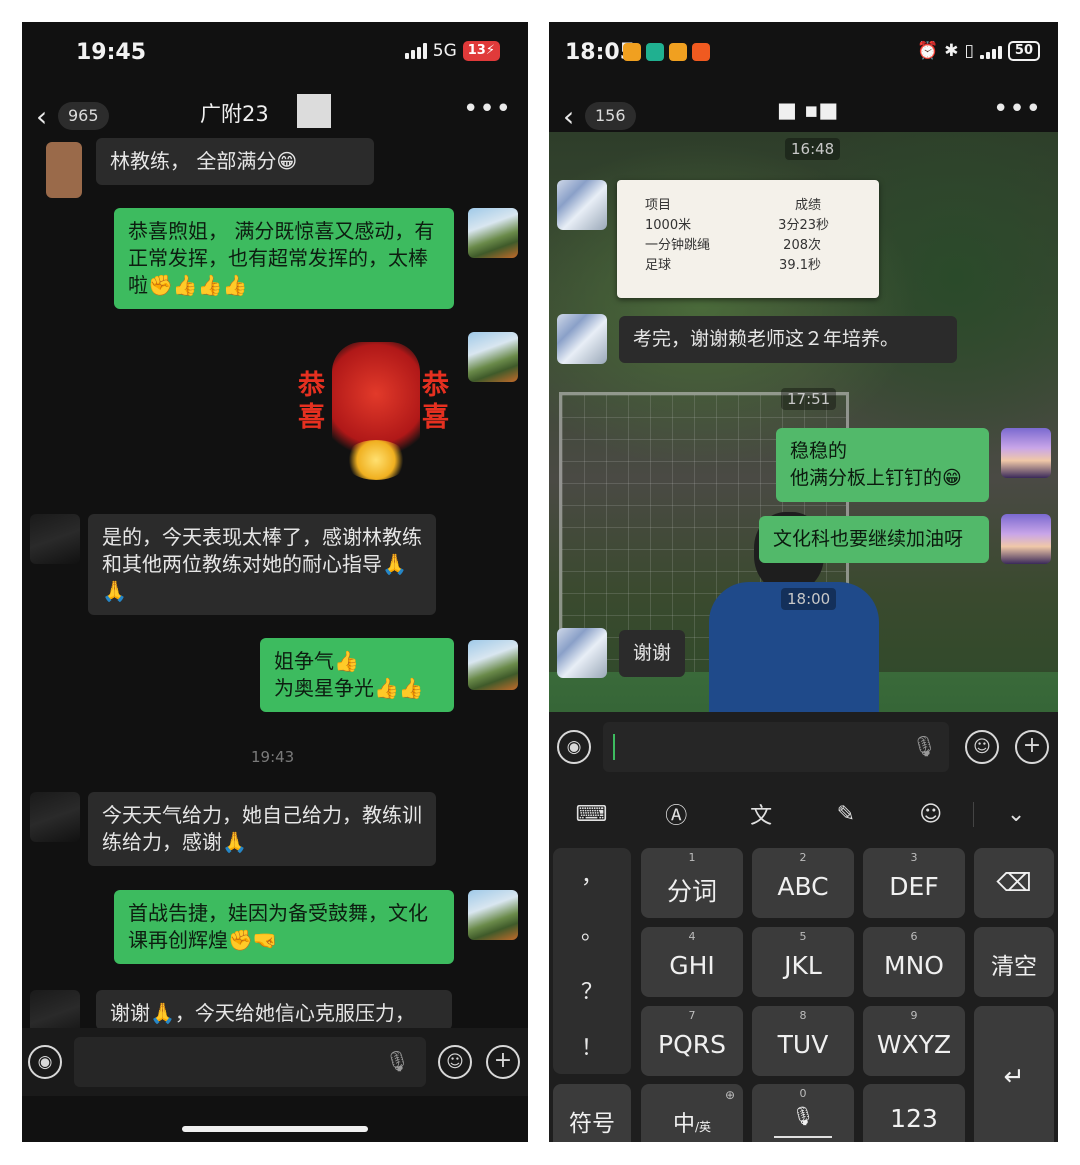 The width and height of the screenshot is (1080, 1165). Describe the element at coordinates (803, 1137) in the screenshot. I see `space-bar-mark` at that location.